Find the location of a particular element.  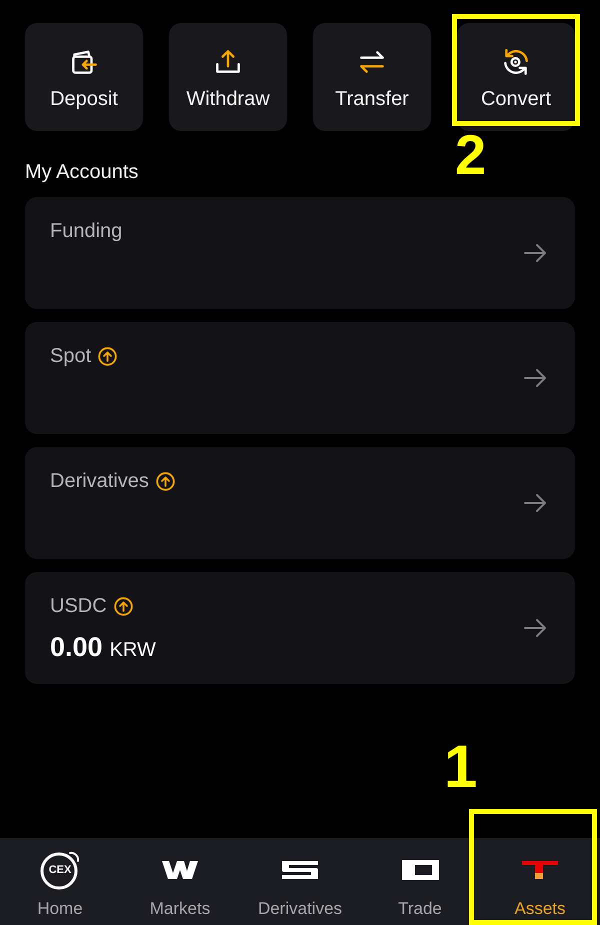

account-title: Funding is located at coordinates (86, 231).